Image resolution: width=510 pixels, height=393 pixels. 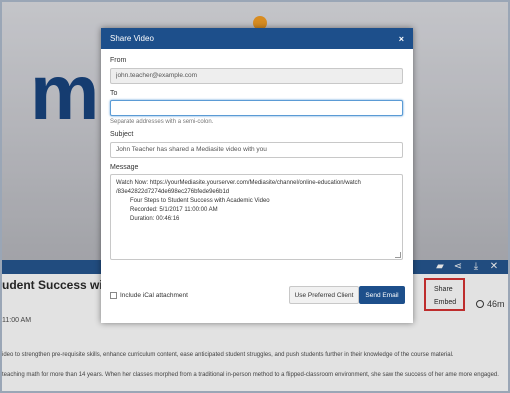 What do you see at coordinates (122, 134) in the screenshot?
I see `subject-label: Subject` at bounding box center [122, 134].